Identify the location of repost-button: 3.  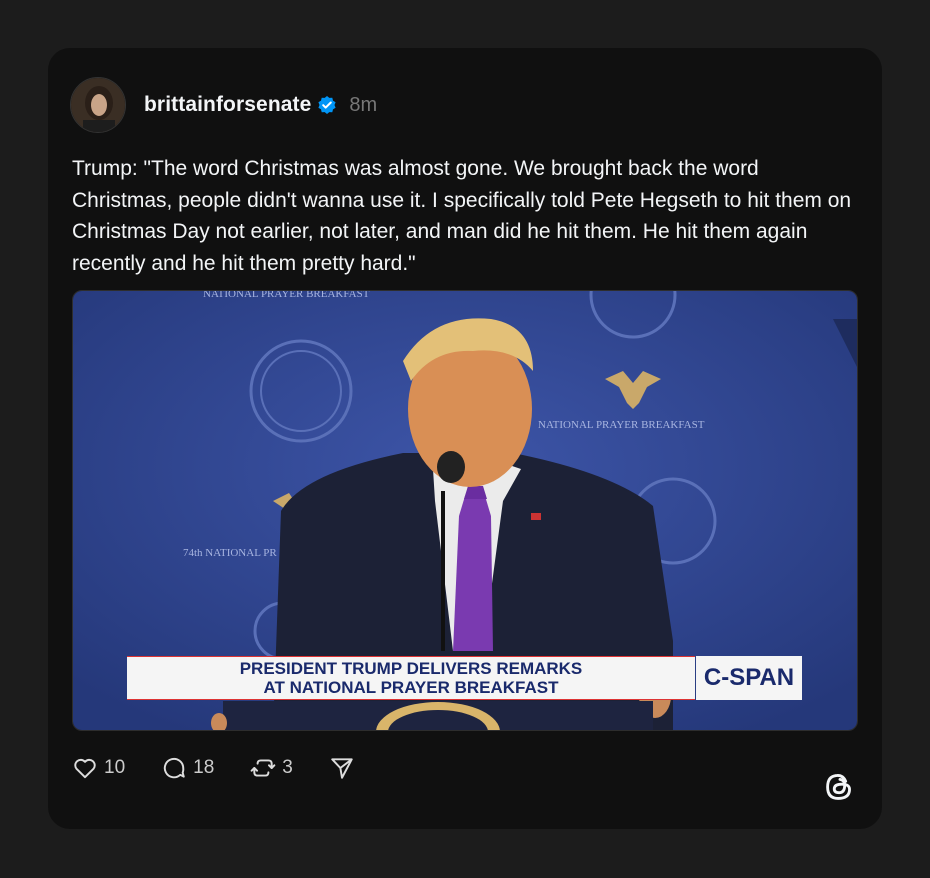
(271, 768).